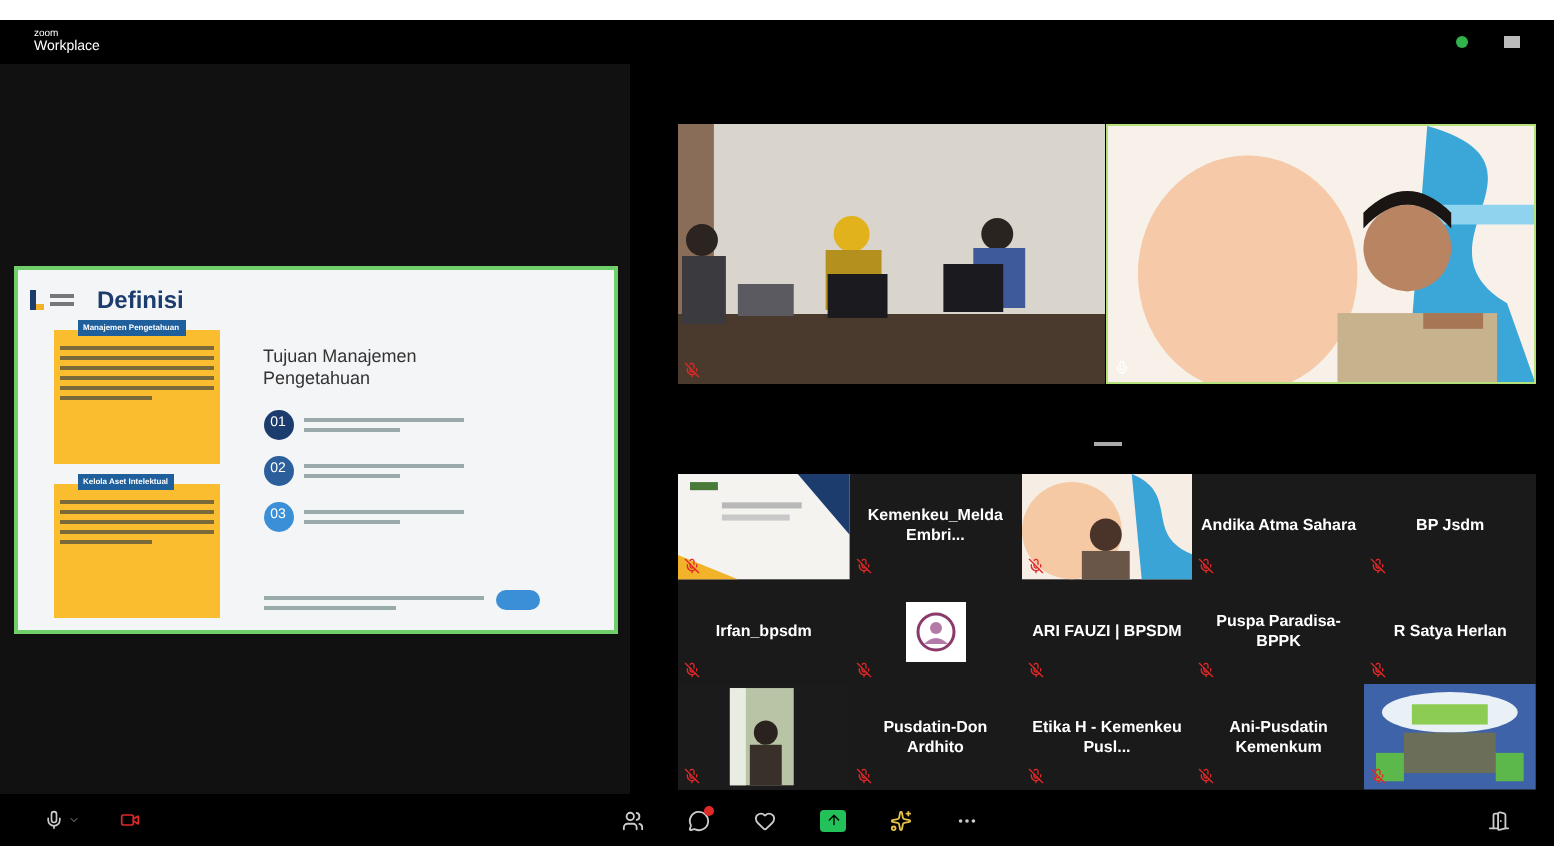 This screenshot has width=1554, height=846. What do you see at coordinates (901, 820) in the screenshot?
I see `sparkle-icon` at bounding box center [901, 820].